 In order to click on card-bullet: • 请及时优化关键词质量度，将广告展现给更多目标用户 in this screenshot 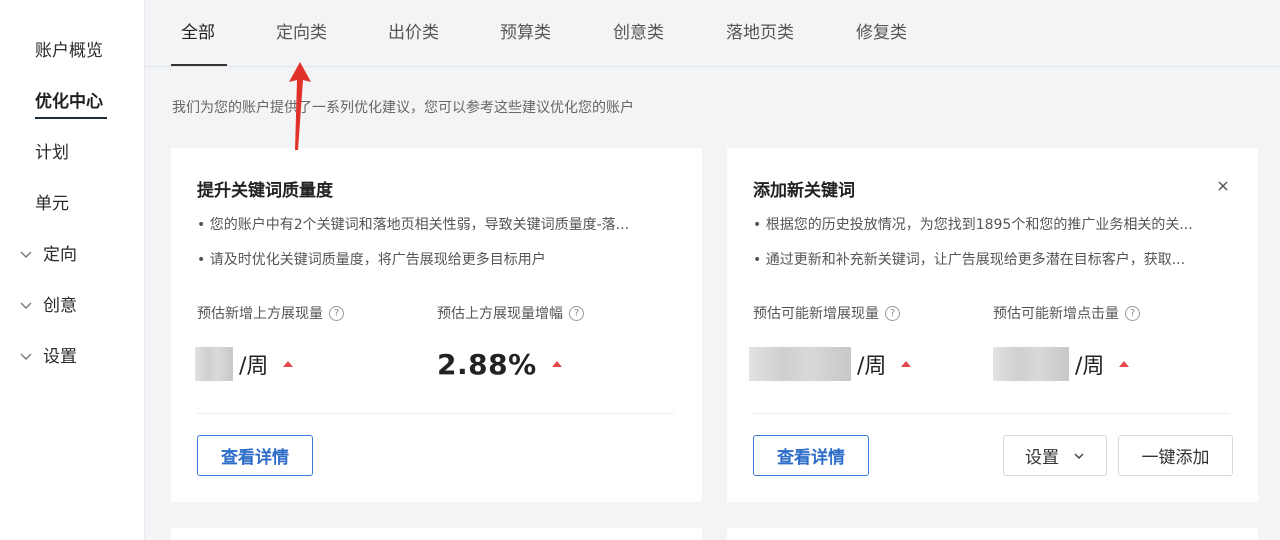, I will do `click(371, 260)`.